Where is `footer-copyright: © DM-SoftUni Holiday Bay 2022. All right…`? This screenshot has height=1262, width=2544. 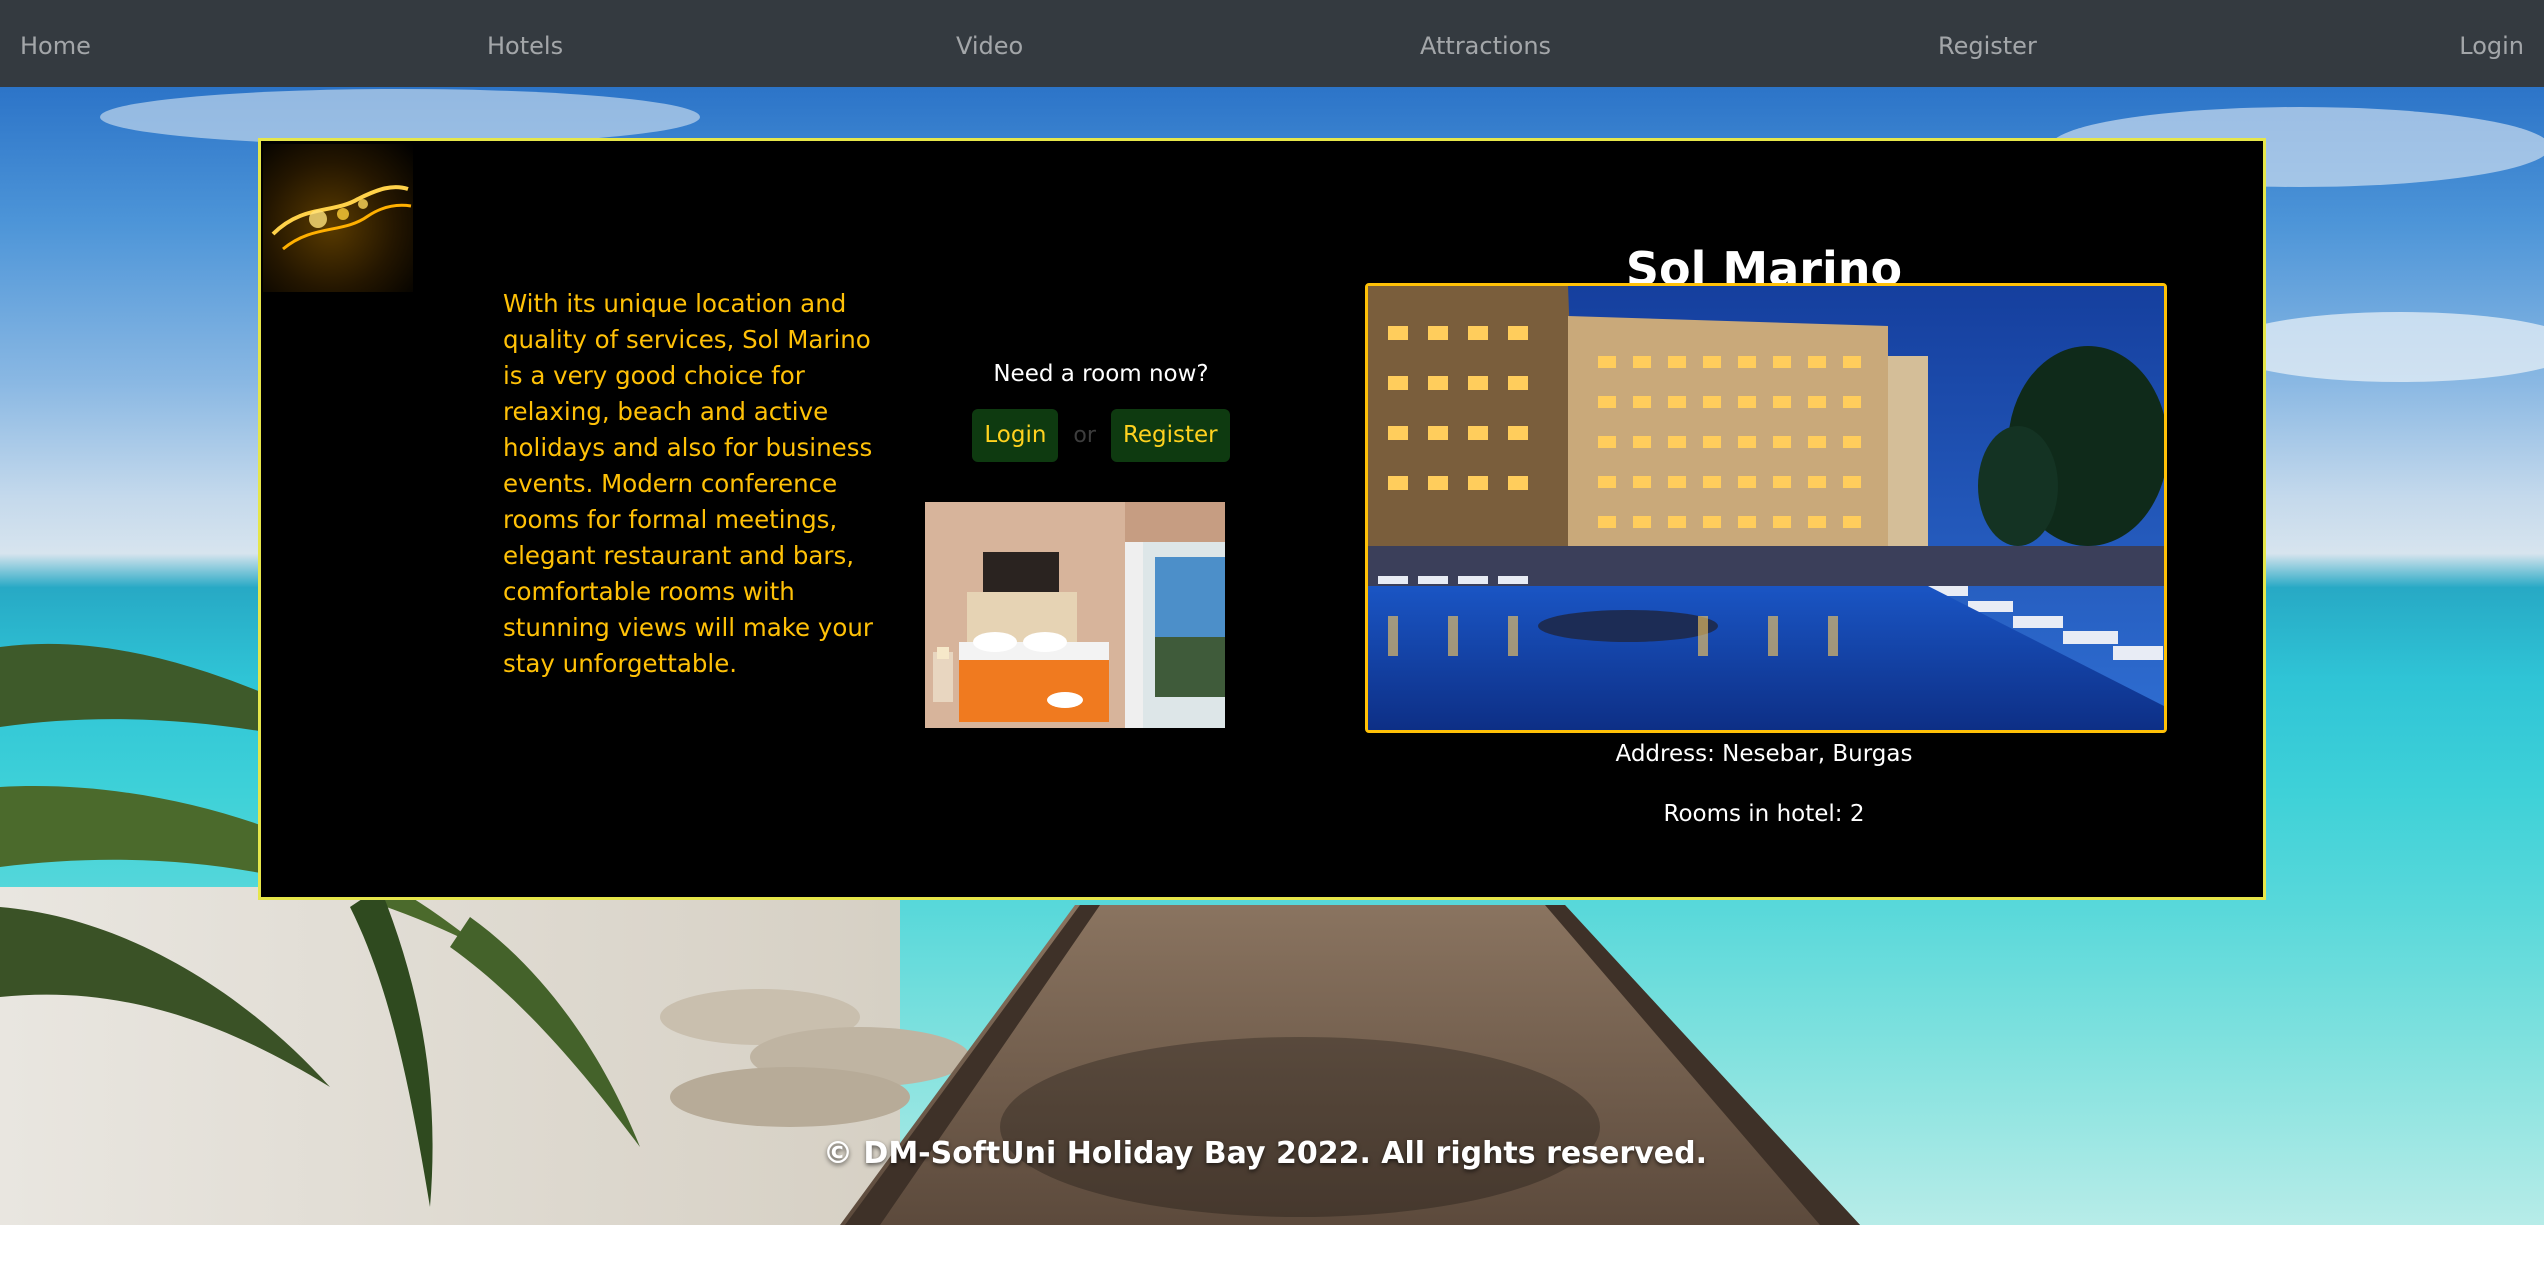 footer-copyright: © DM-SoftUni Holiday Bay 2022. All right… is located at coordinates (1264, 1153).